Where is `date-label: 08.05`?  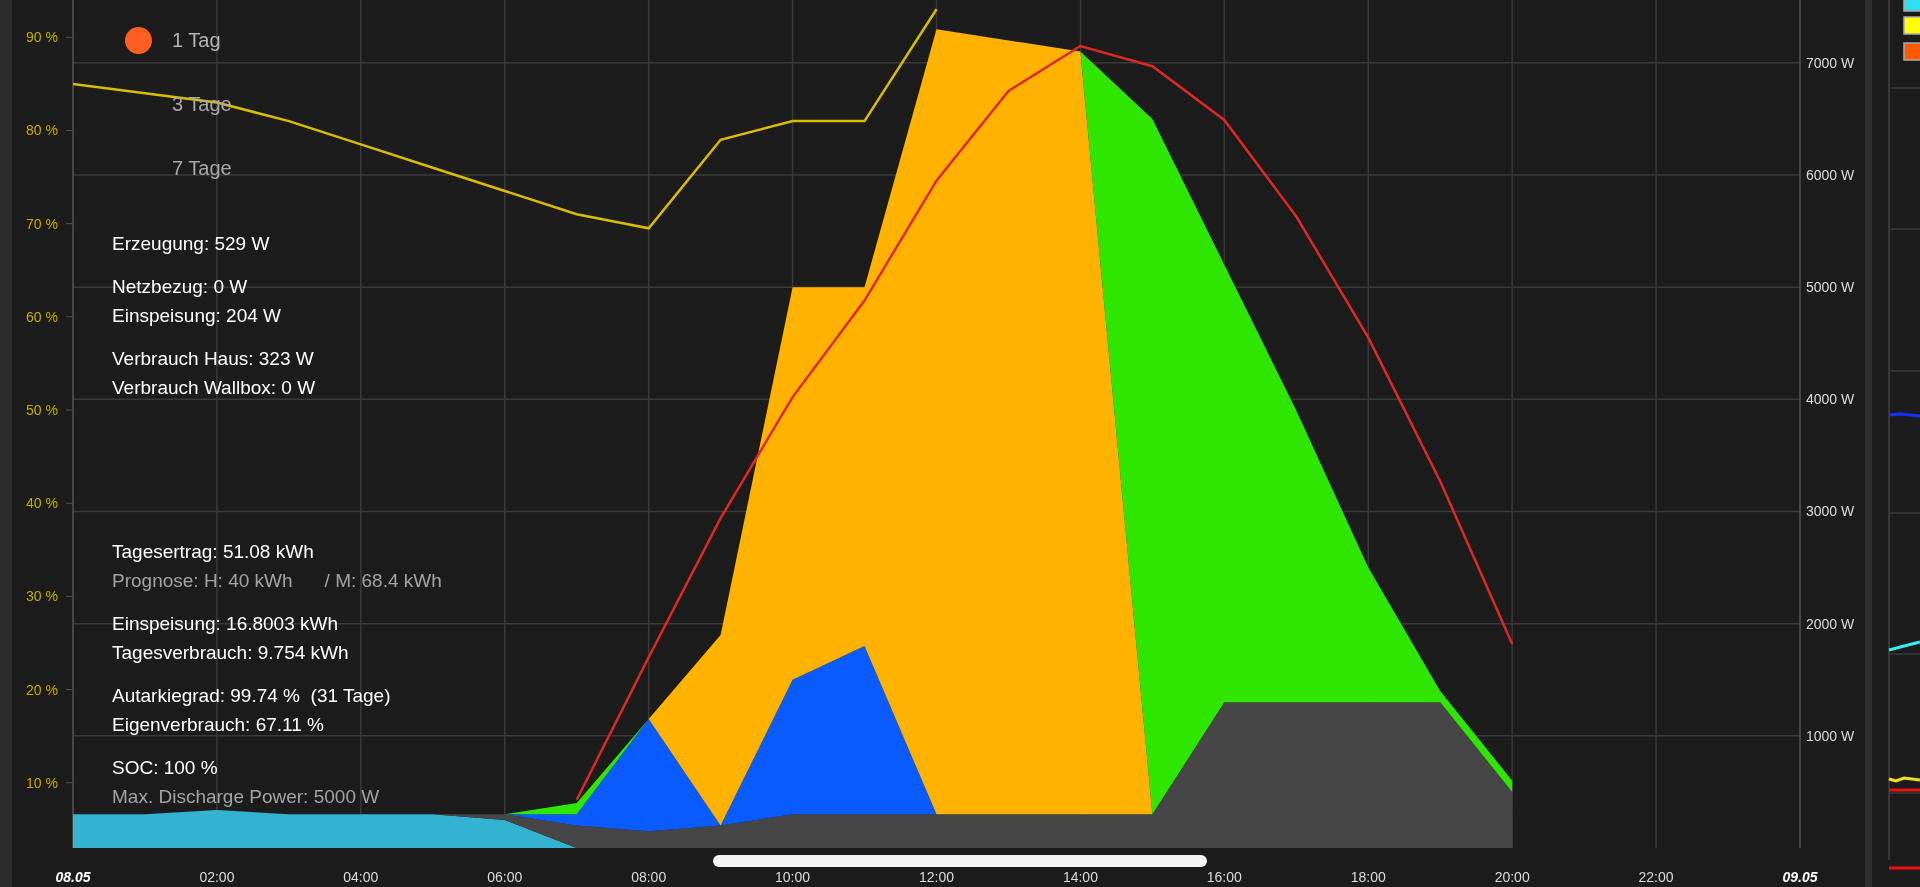 date-label: 08.05 is located at coordinates (73, 877).